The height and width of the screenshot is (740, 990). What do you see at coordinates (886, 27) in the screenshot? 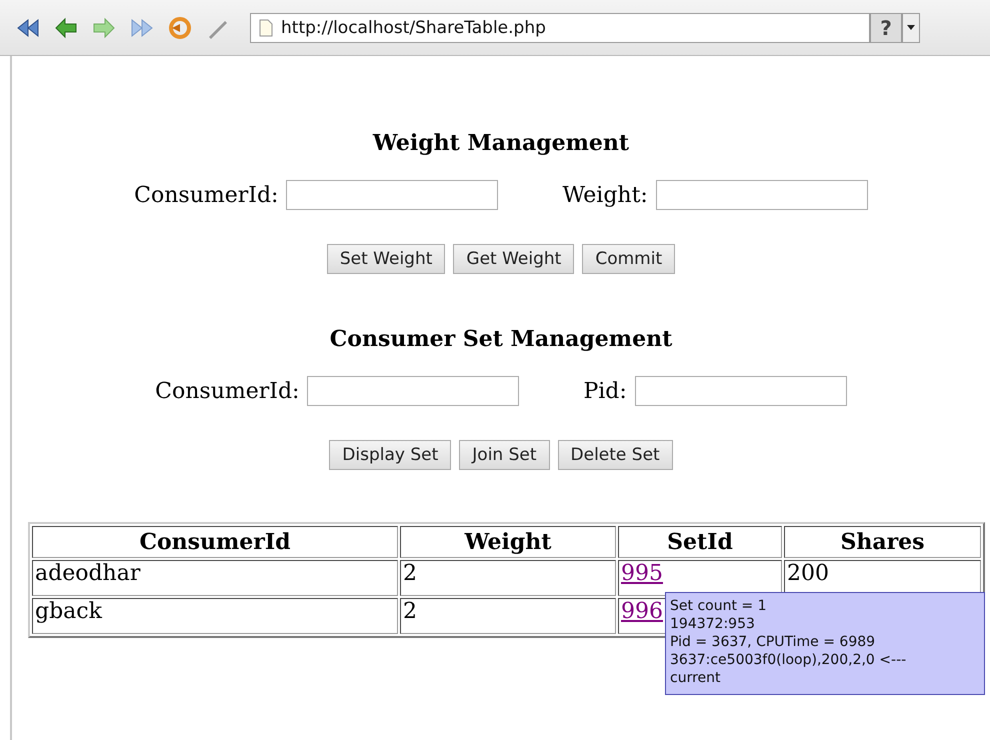
I see `help-button: ?` at bounding box center [886, 27].